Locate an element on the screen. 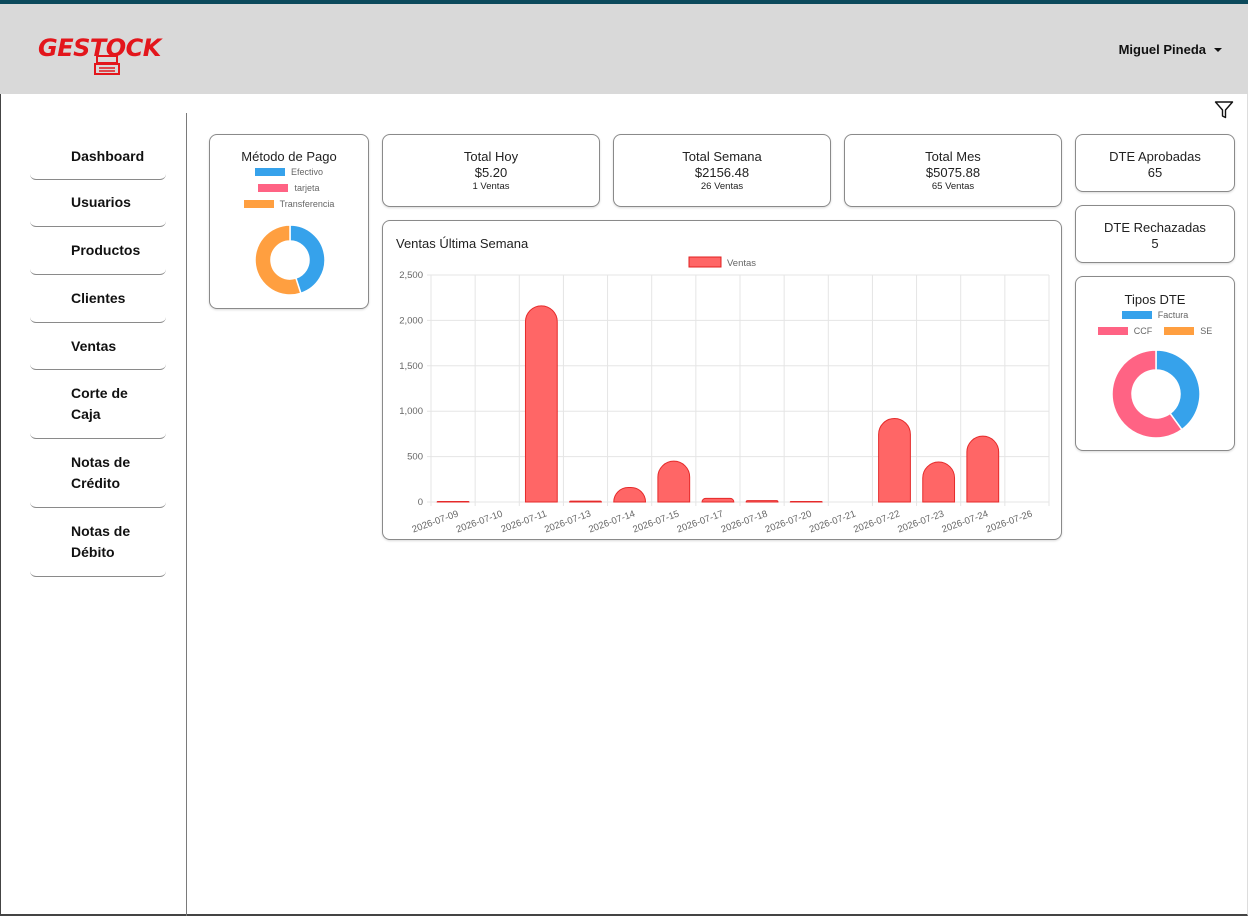 The width and height of the screenshot is (1248, 916). y-tick-label: 500 is located at coordinates (415, 457).